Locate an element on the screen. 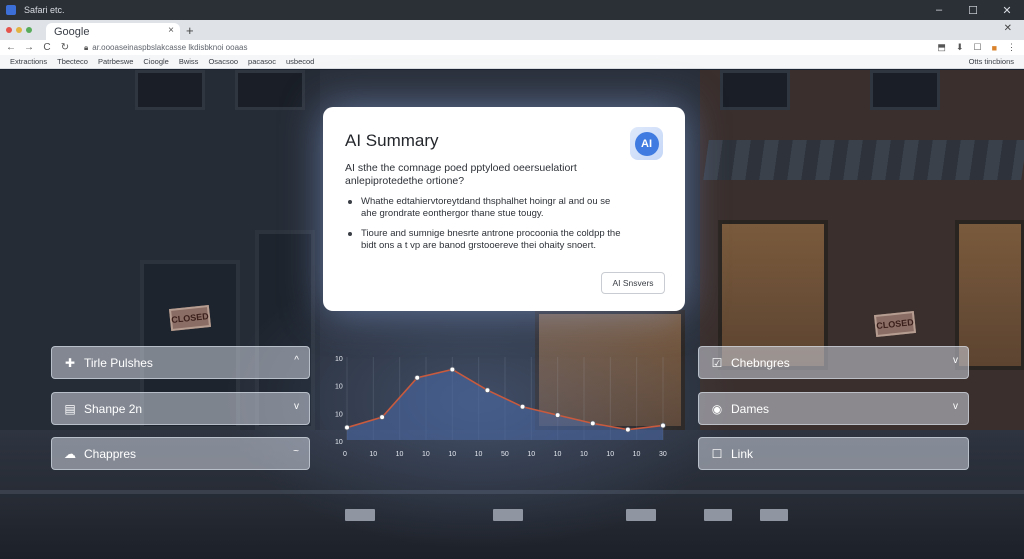 Image resolution: width=1024 pixels, height=559 pixels. toolbar-right: ⬒ ⬇ ☐ ■ ⋮ is located at coordinates (976, 47).